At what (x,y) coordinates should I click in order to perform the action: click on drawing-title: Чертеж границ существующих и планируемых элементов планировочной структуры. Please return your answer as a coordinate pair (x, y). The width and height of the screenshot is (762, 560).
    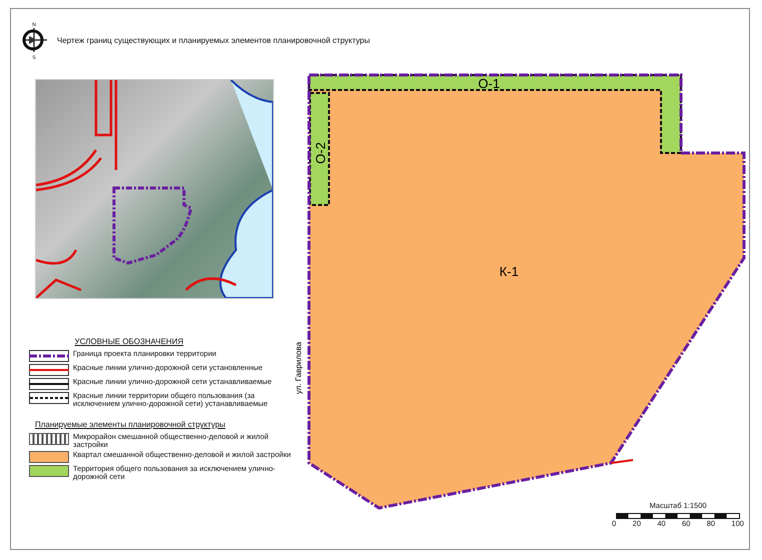
    Looking at the image, I should click on (213, 40).